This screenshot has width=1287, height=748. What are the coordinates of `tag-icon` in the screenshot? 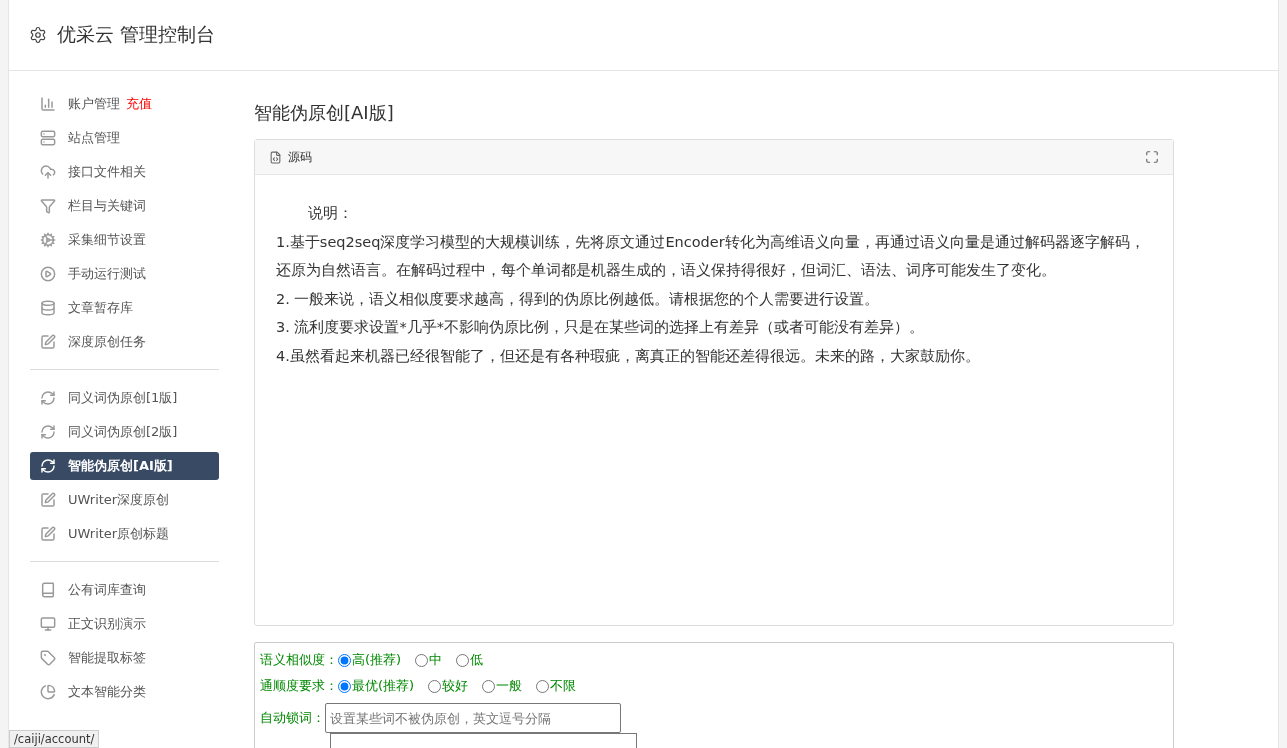 It's located at (48, 658).